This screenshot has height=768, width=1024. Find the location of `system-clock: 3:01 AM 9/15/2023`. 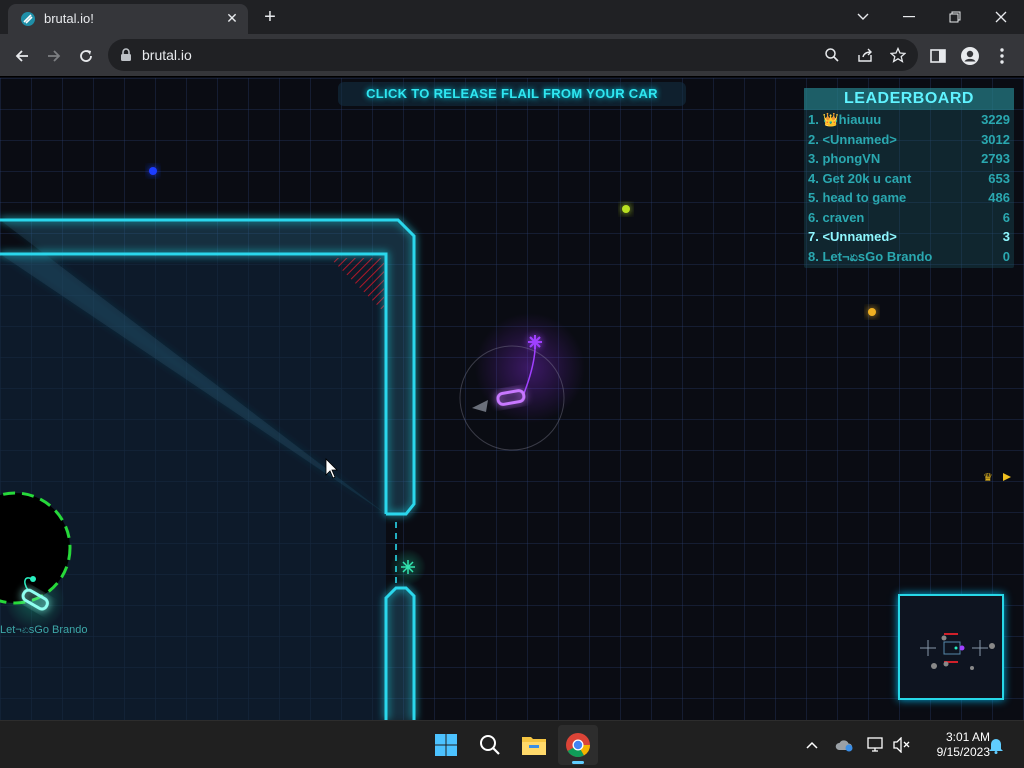

system-clock: 3:01 AM 9/15/2023 is located at coordinates (954, 745).